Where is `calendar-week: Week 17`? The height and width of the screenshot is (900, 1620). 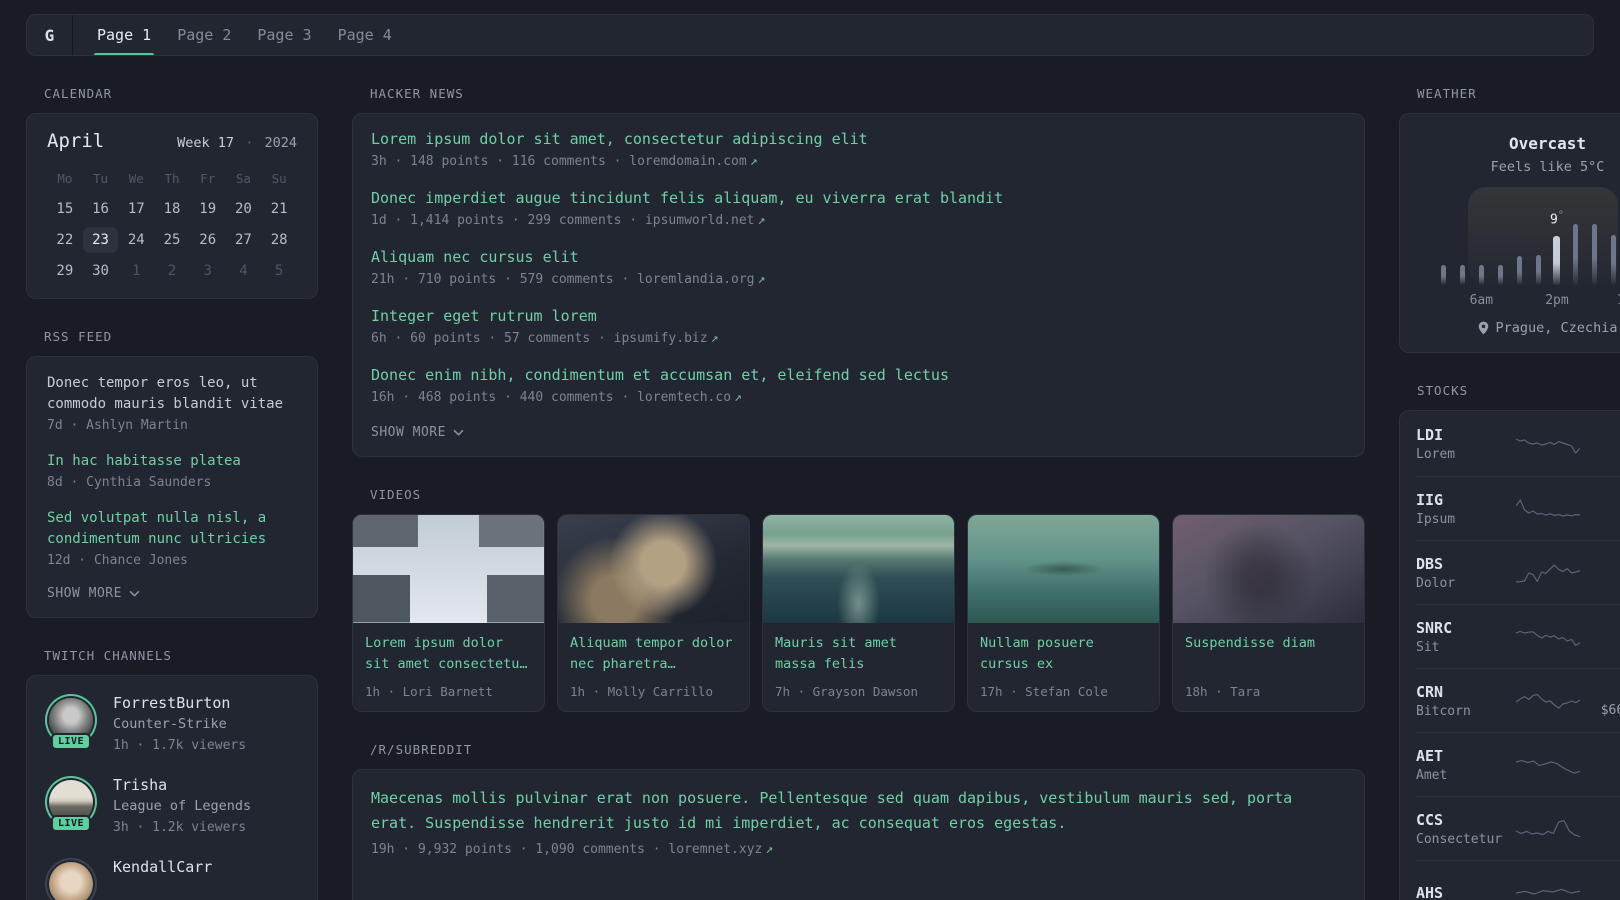
calendar-week: Week 17 is located at coordinates (206, 143).